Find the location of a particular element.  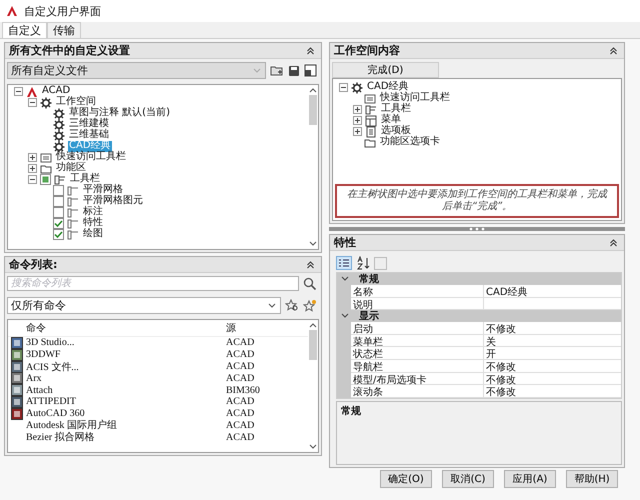

sort-az-icon is located at coordinates (363, 263).